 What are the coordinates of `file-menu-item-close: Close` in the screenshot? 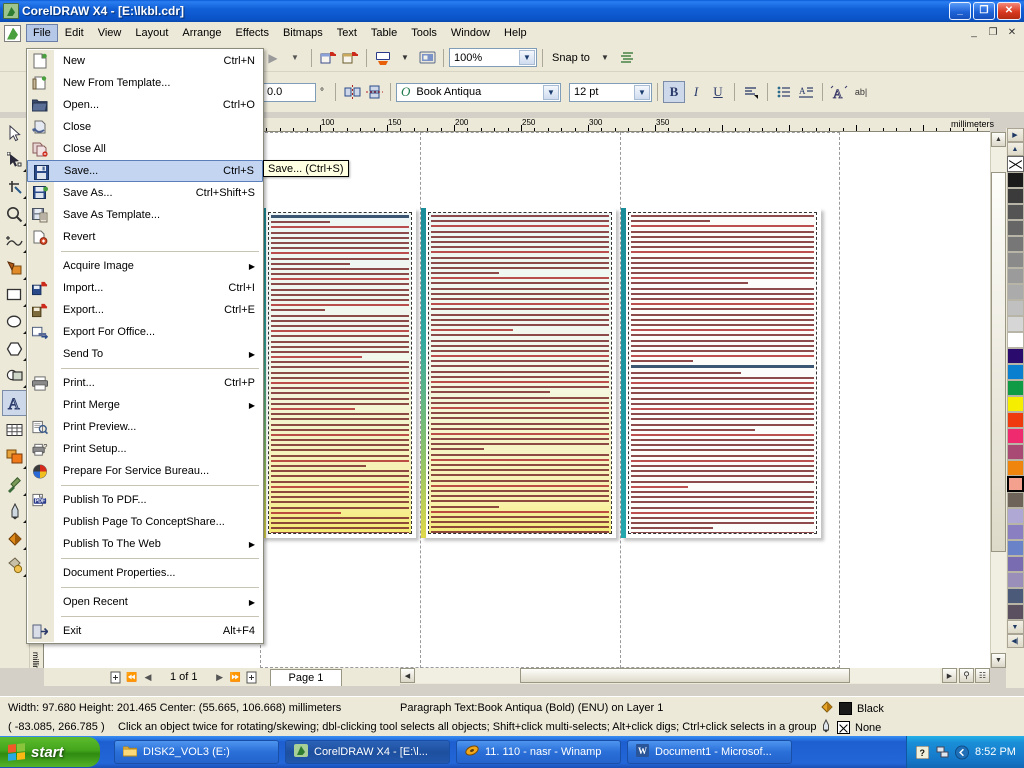 It's located at (145, 127).